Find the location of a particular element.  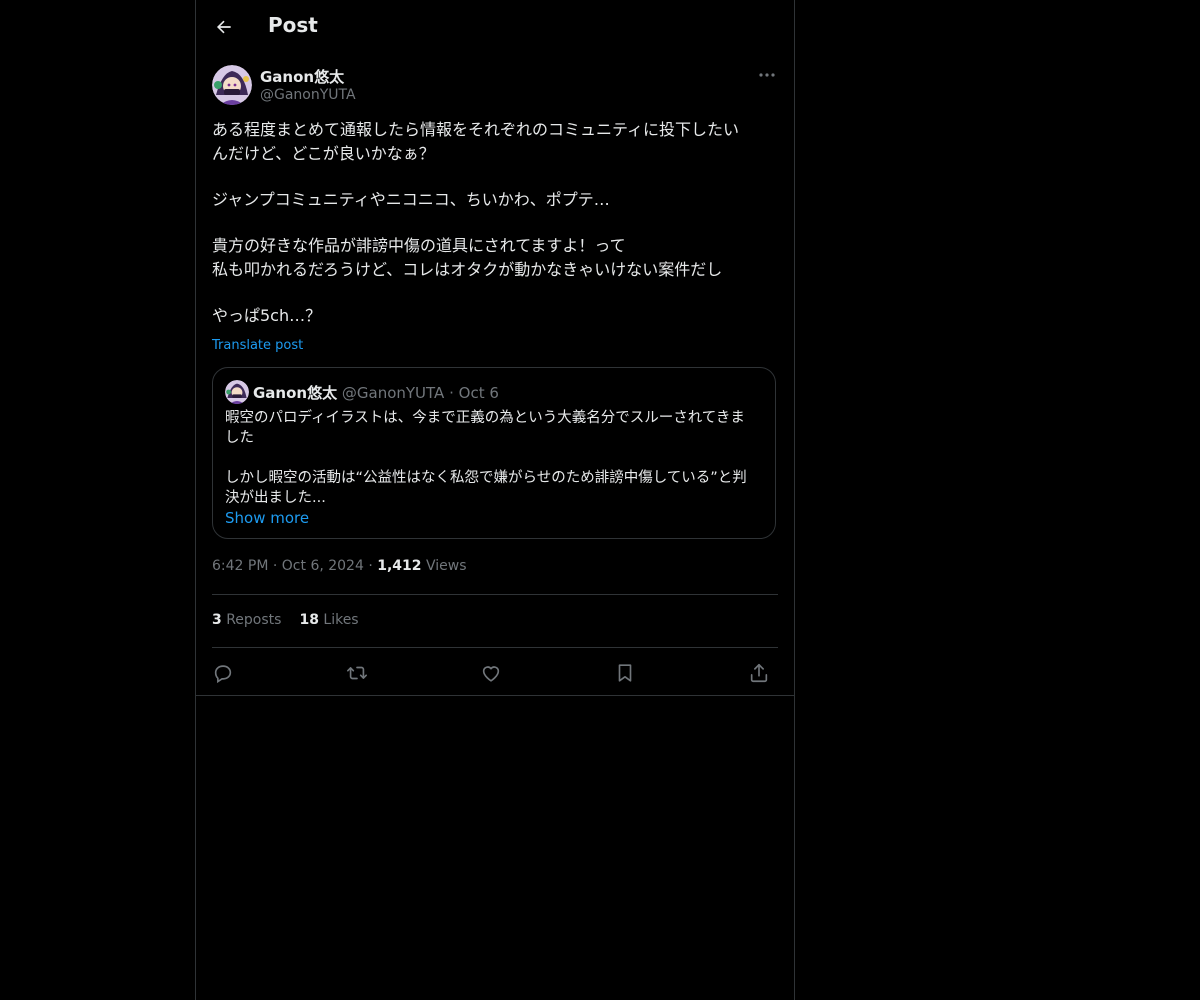

reposts-count: 3 is located at coordinates (217, 620).